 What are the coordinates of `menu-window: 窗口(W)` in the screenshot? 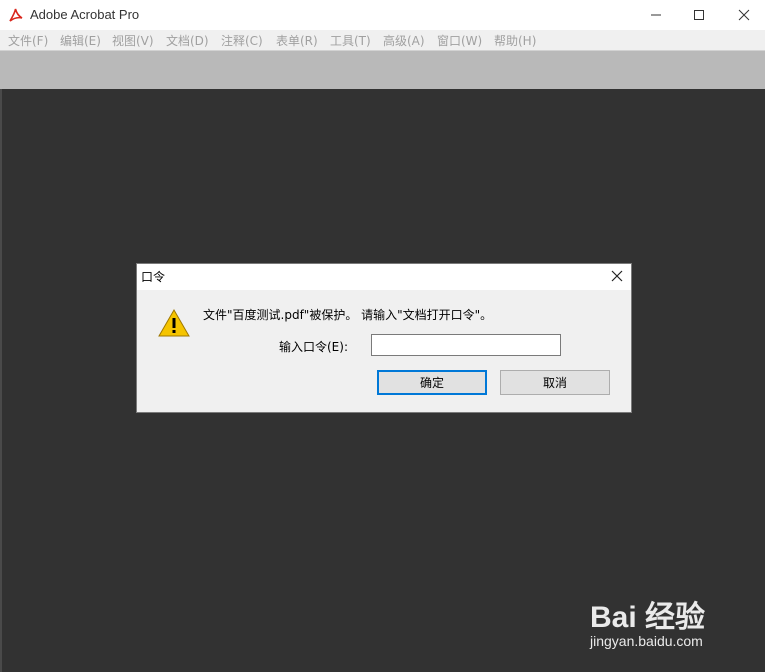 It's located at (459, 40).